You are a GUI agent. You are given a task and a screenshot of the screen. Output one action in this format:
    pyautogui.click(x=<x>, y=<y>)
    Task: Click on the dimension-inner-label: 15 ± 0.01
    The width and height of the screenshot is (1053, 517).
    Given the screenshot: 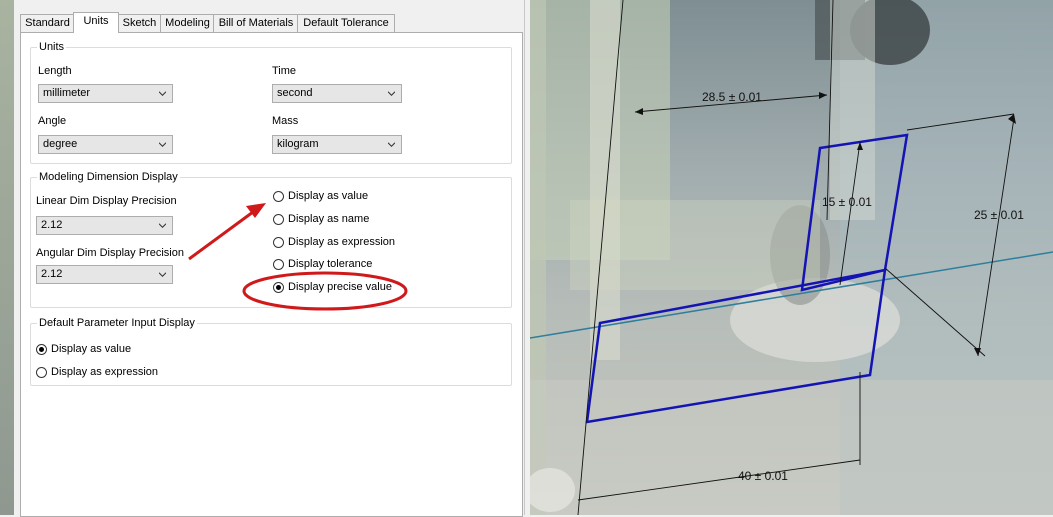 What is the action you would take?
    pyautogui.click(x=847, y=202)
    